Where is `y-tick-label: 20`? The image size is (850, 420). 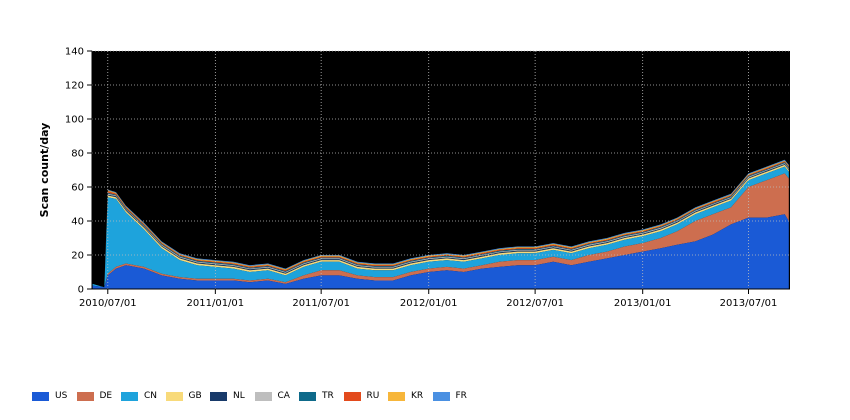
y-tick-label: 20 is located at coordinates (77, 256).